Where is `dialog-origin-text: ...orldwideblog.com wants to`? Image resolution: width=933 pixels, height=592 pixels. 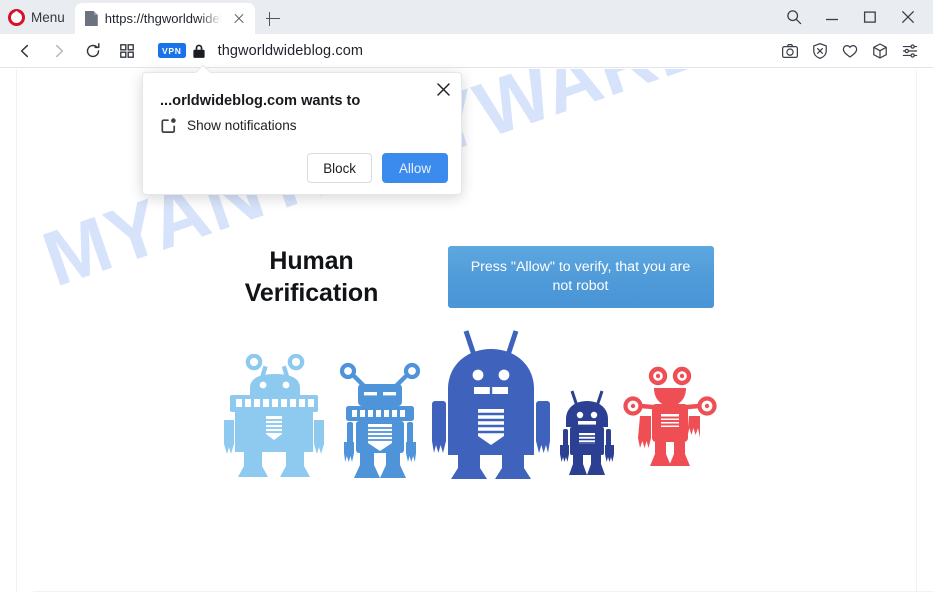
dialog-origin-text: ...orldwideblog.com wants to is located at coordinates (260, 101).